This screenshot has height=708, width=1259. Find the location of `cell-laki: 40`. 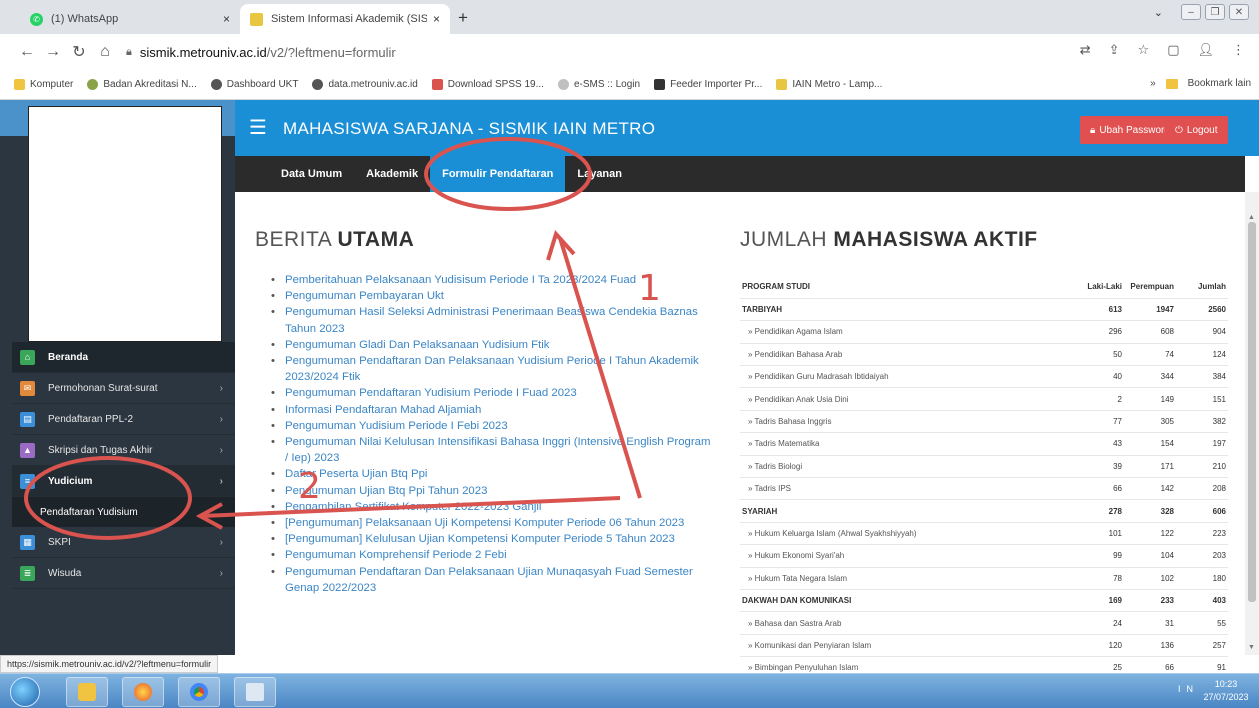

cell-laki: 40 is located at coordinates (1098, 377).